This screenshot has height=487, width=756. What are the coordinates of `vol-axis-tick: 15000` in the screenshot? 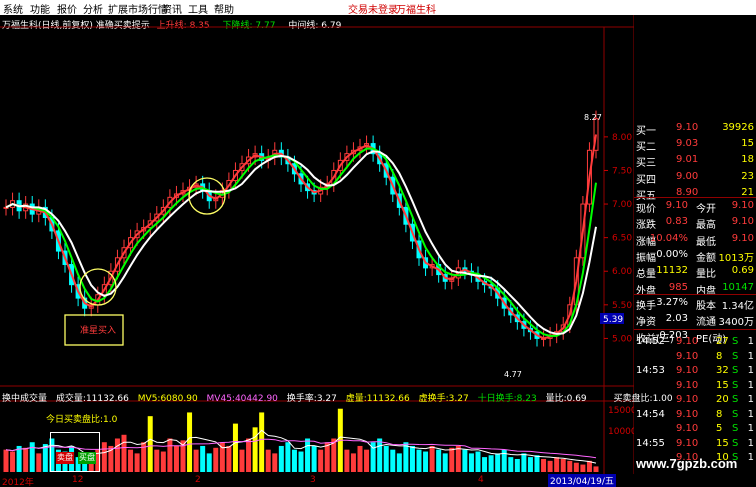 It's located at (621, 411).